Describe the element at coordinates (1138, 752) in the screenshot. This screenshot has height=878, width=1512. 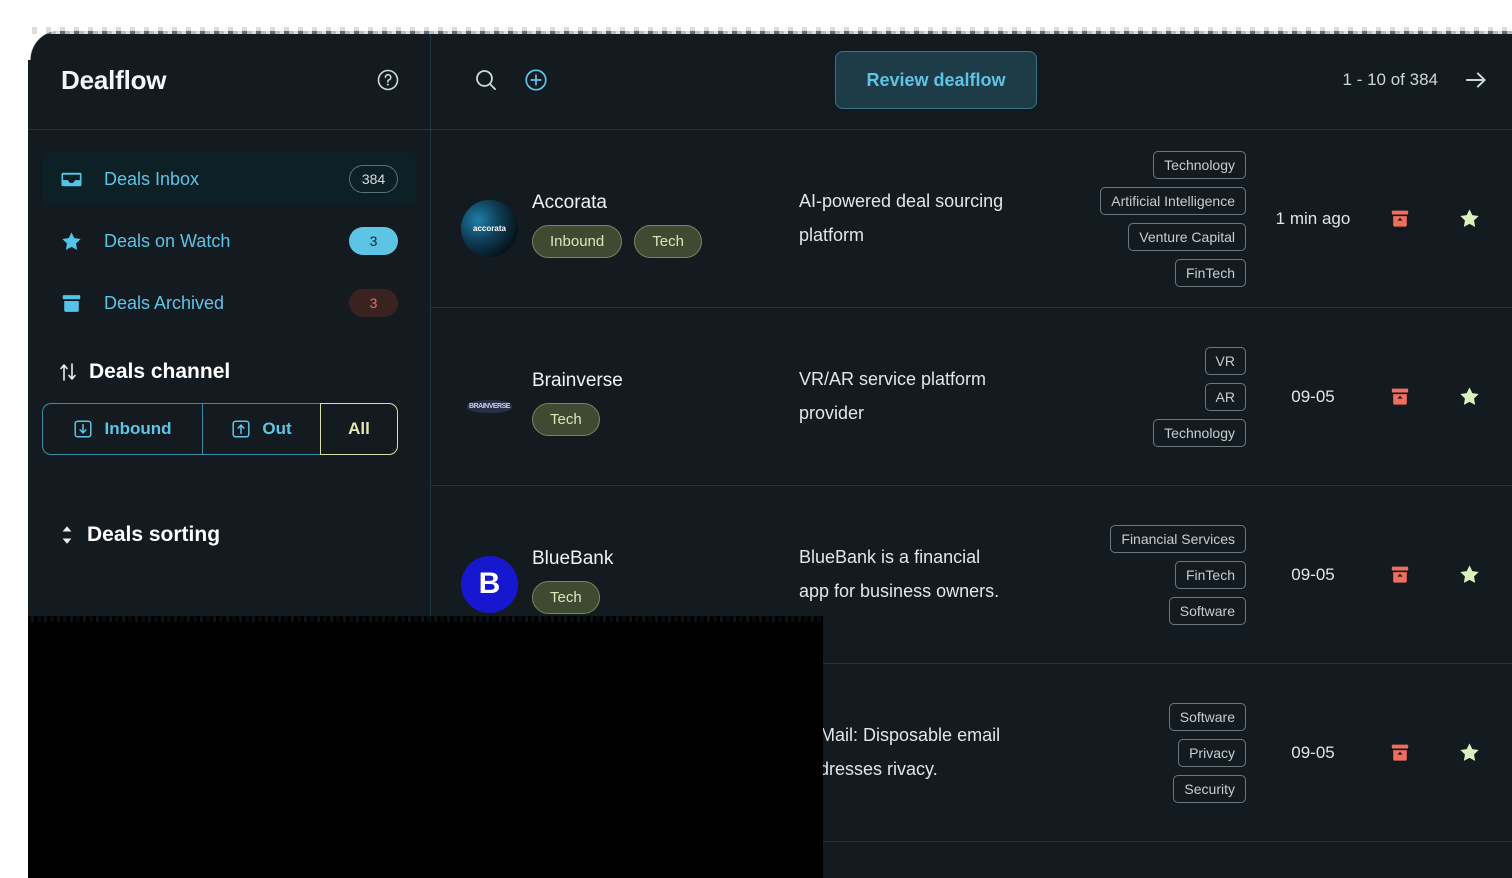
I see `deal-tags: Software Privacy Security` at that location.